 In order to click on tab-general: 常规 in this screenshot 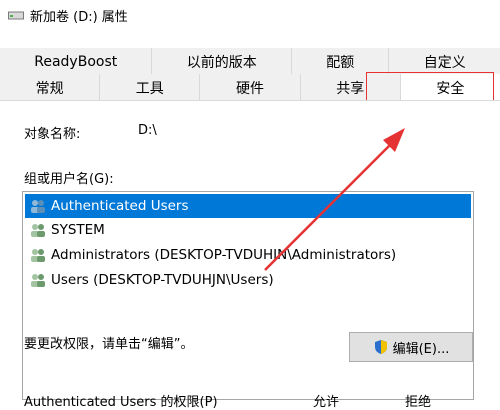, I will do `click(50, 87)`.